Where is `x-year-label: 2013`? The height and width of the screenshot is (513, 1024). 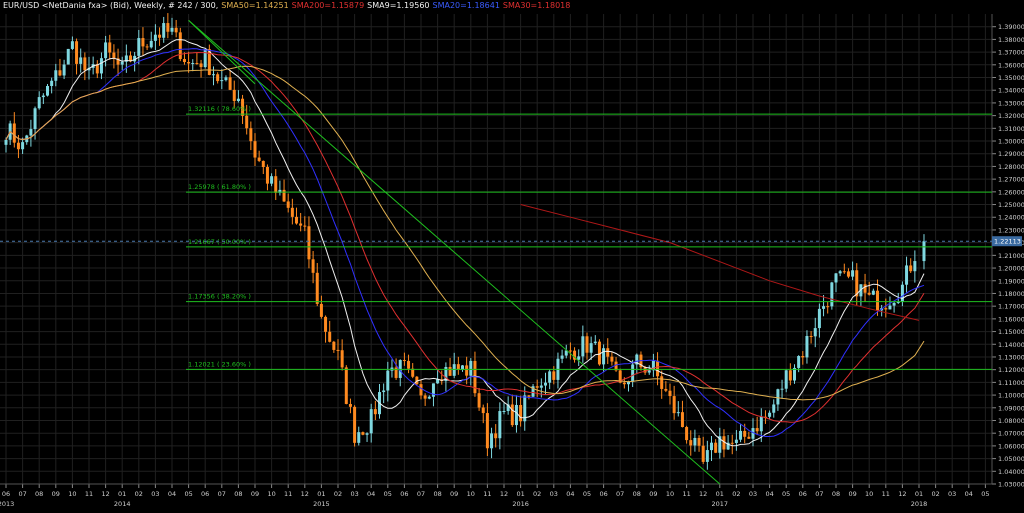 x-year-label: 2013 is located at coordinates (7, 504).